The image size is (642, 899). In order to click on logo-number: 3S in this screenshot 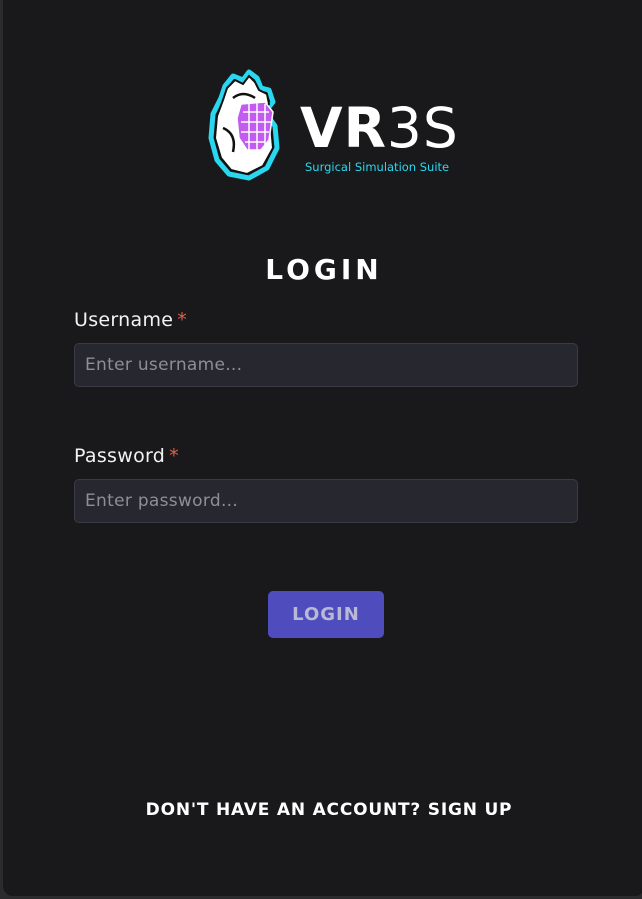, I will do `click(422, 128)`.